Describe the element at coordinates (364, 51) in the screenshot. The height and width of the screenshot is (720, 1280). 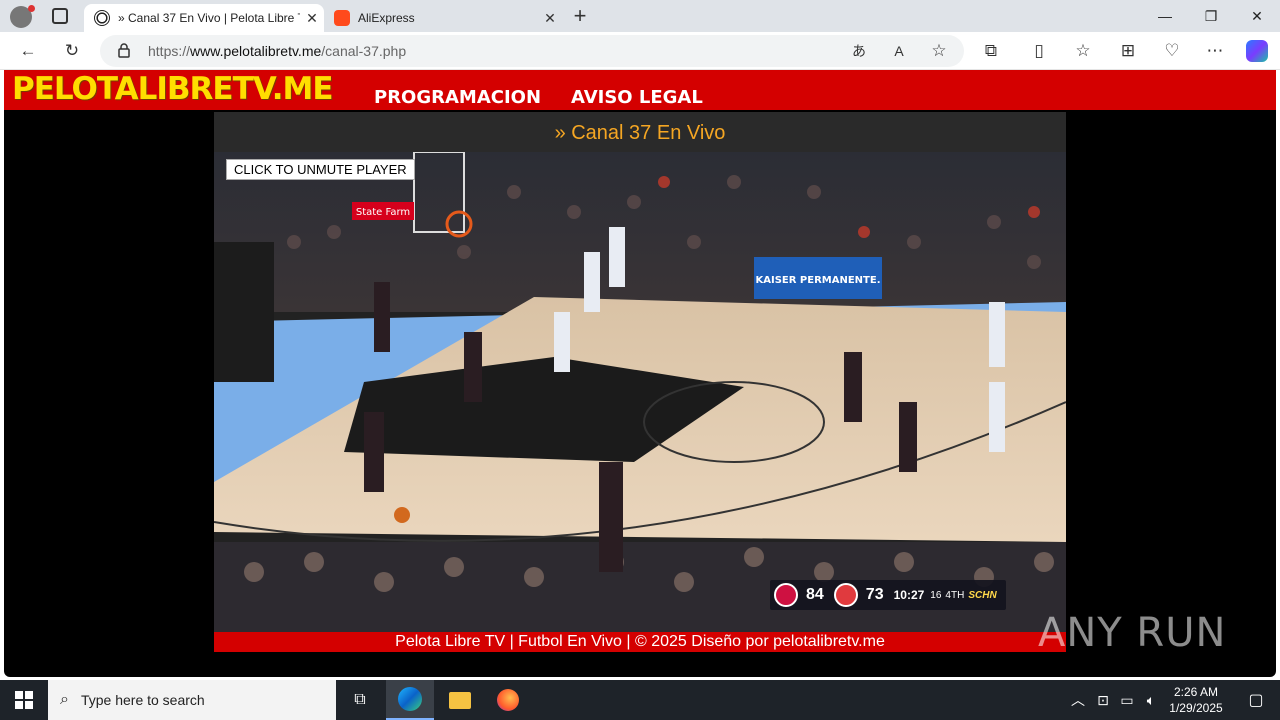
I see `url-path: /canal-37.php` at that location.